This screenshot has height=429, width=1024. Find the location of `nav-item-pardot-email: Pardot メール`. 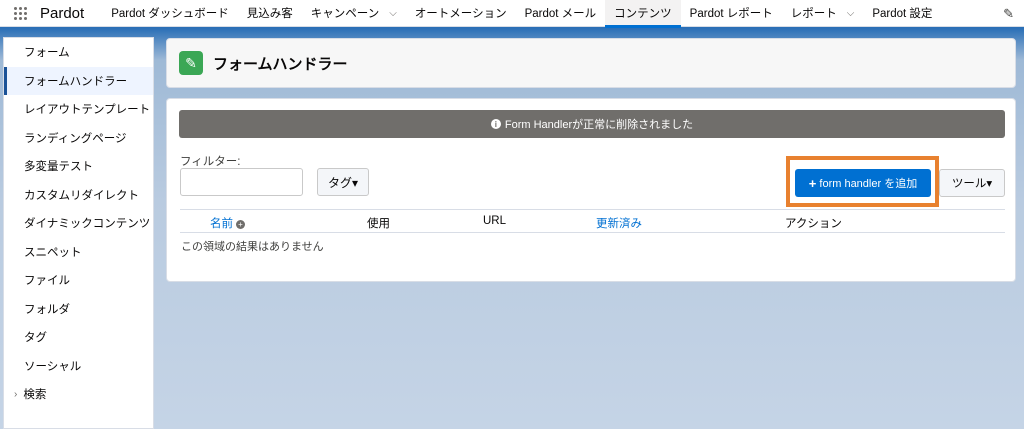

nav-item-pardot-email: Pardot メール is located at coordinates (561, 13).